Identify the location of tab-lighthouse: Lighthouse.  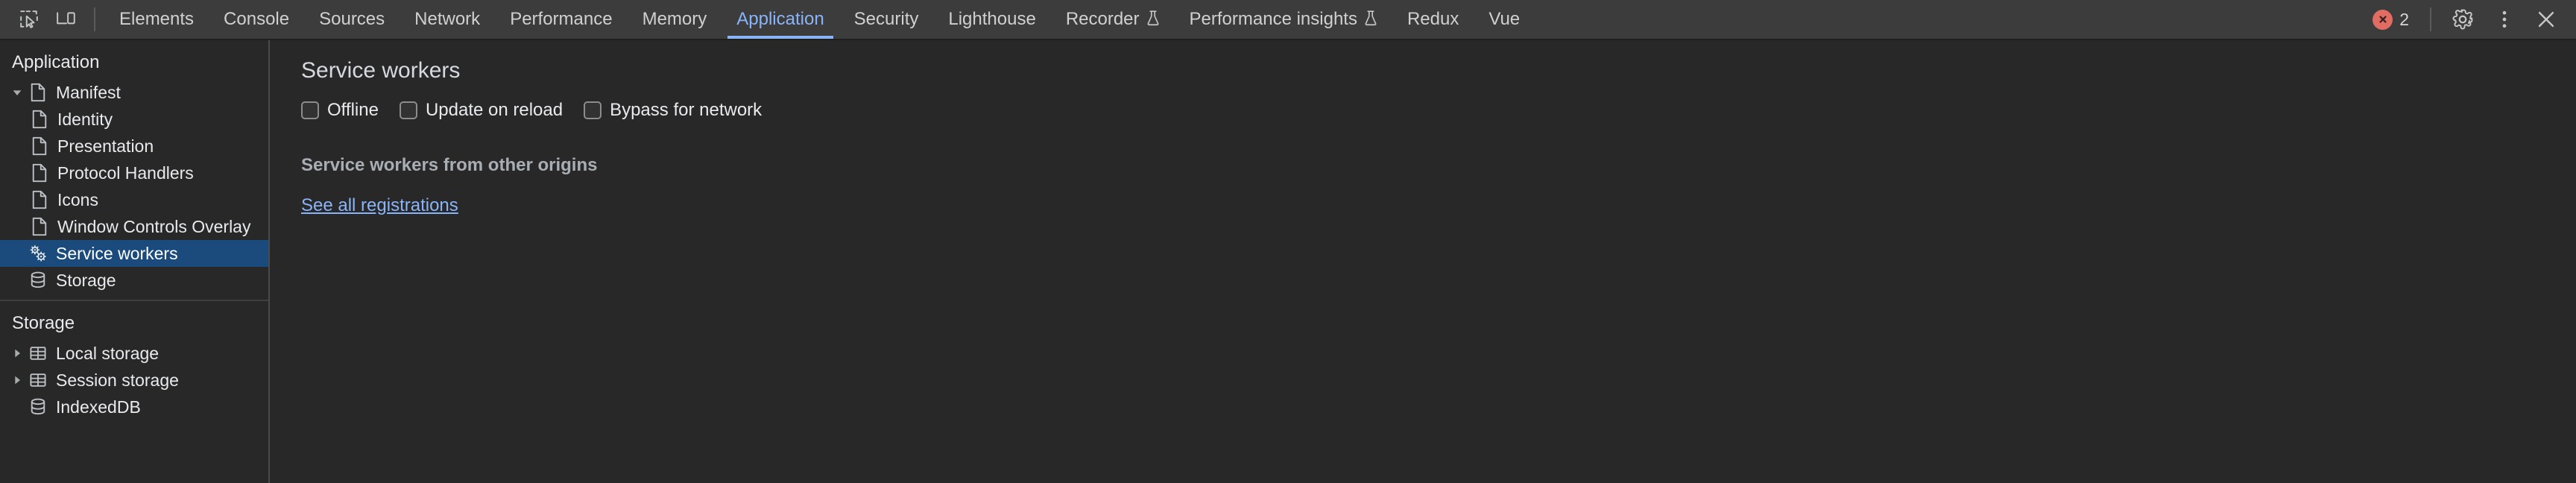
(992, 19).